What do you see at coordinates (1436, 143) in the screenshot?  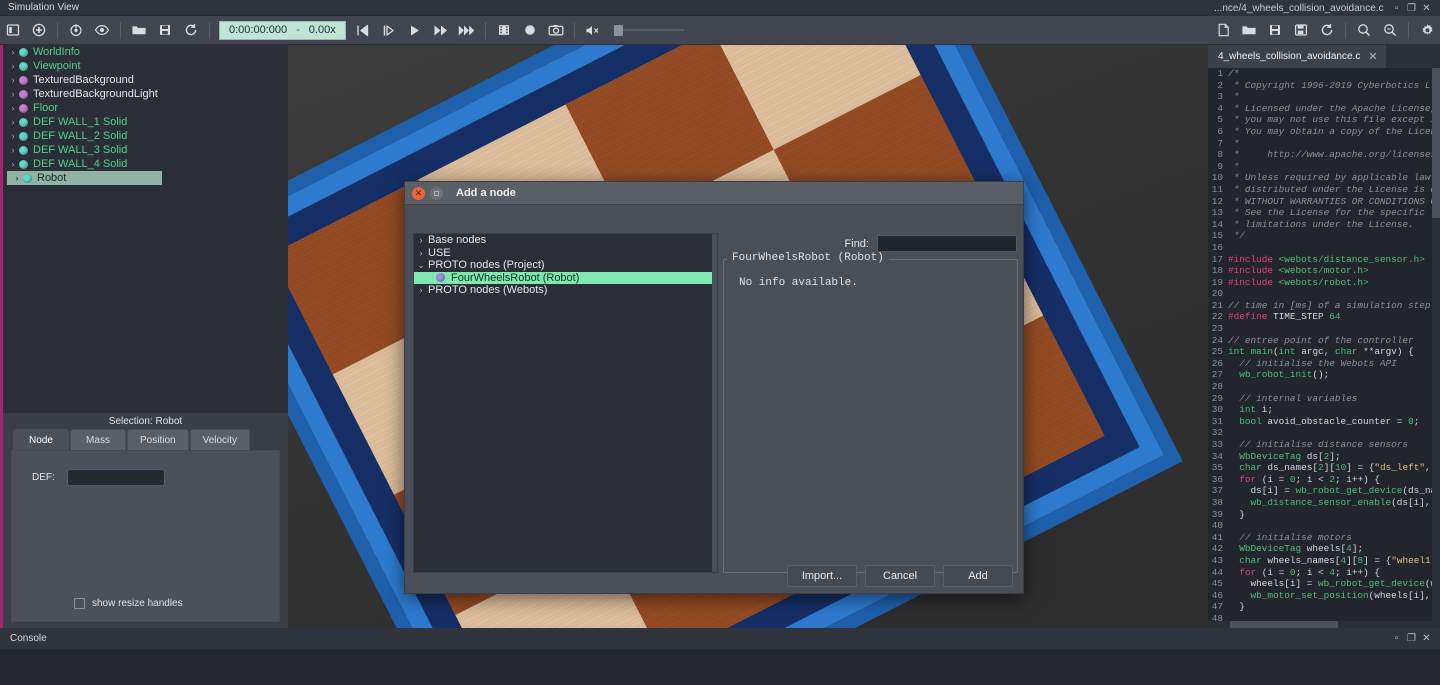 I see `code-scroll-thumb` at bounding box center [1436, 143].